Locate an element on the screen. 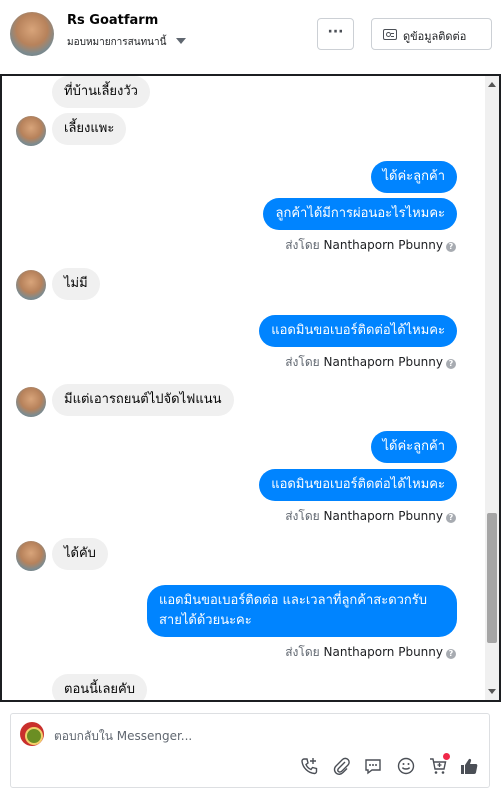  scroll-down-arrow is located at coordinates (492, 691).